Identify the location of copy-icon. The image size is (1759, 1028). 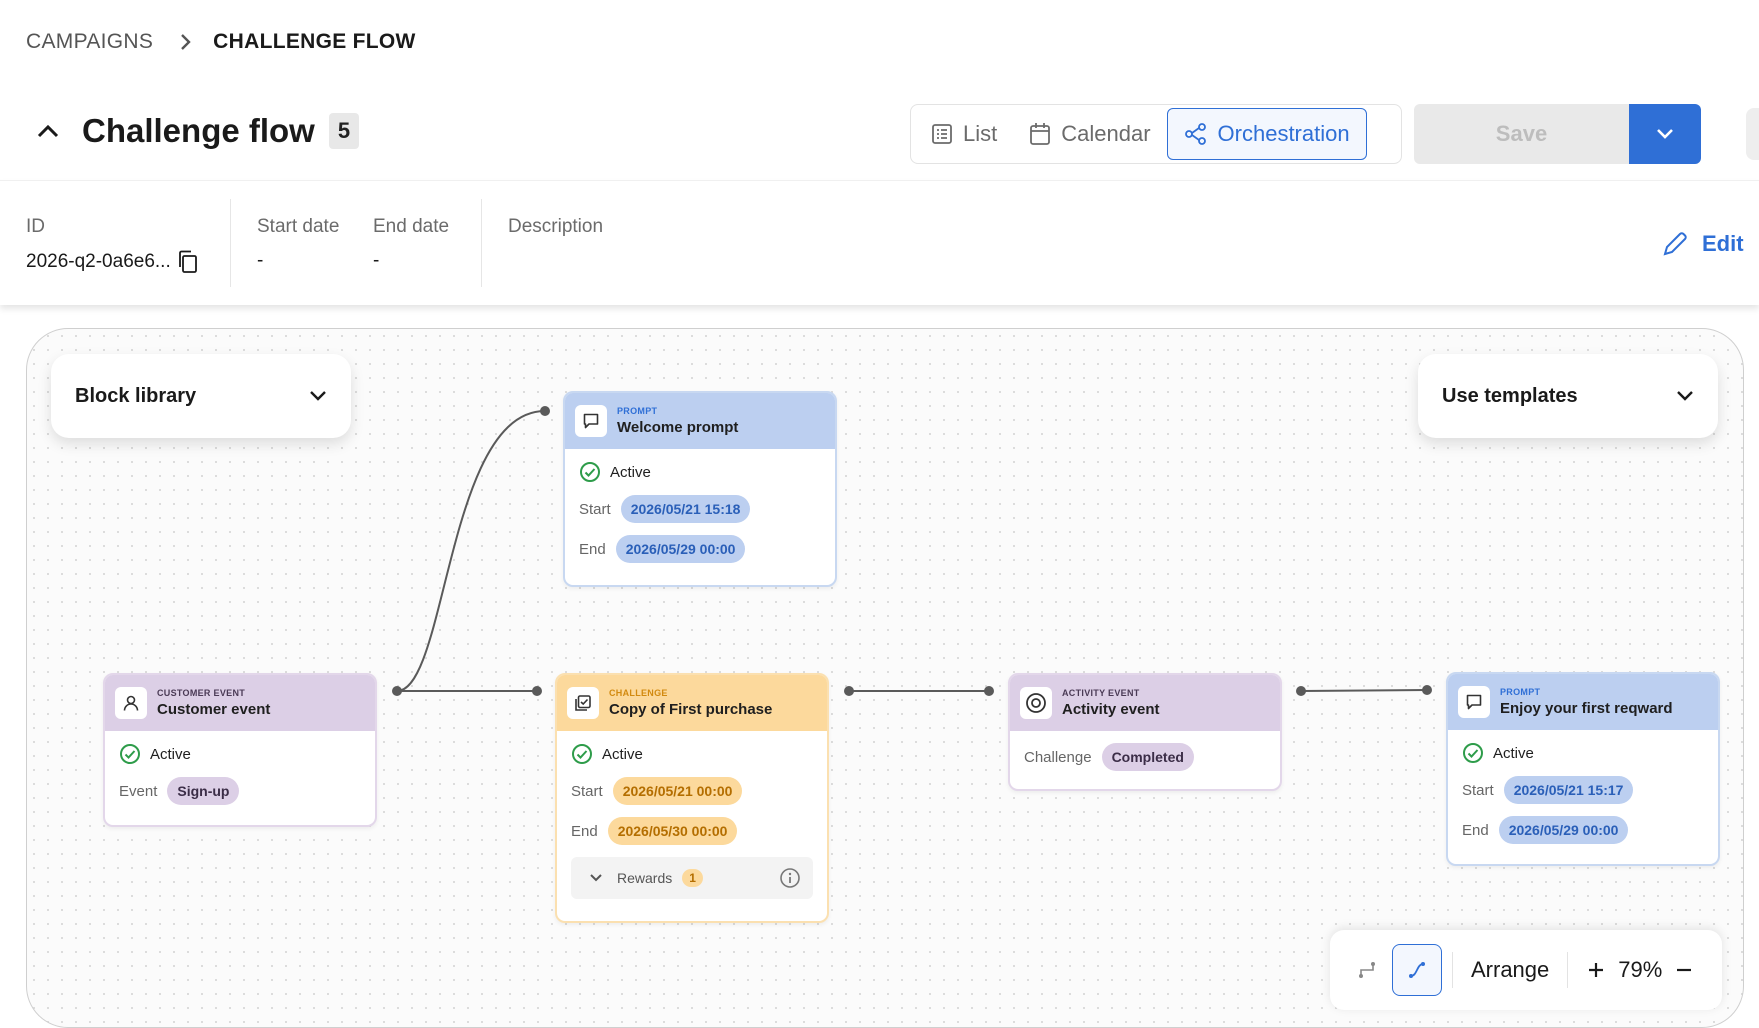
(188, 262).